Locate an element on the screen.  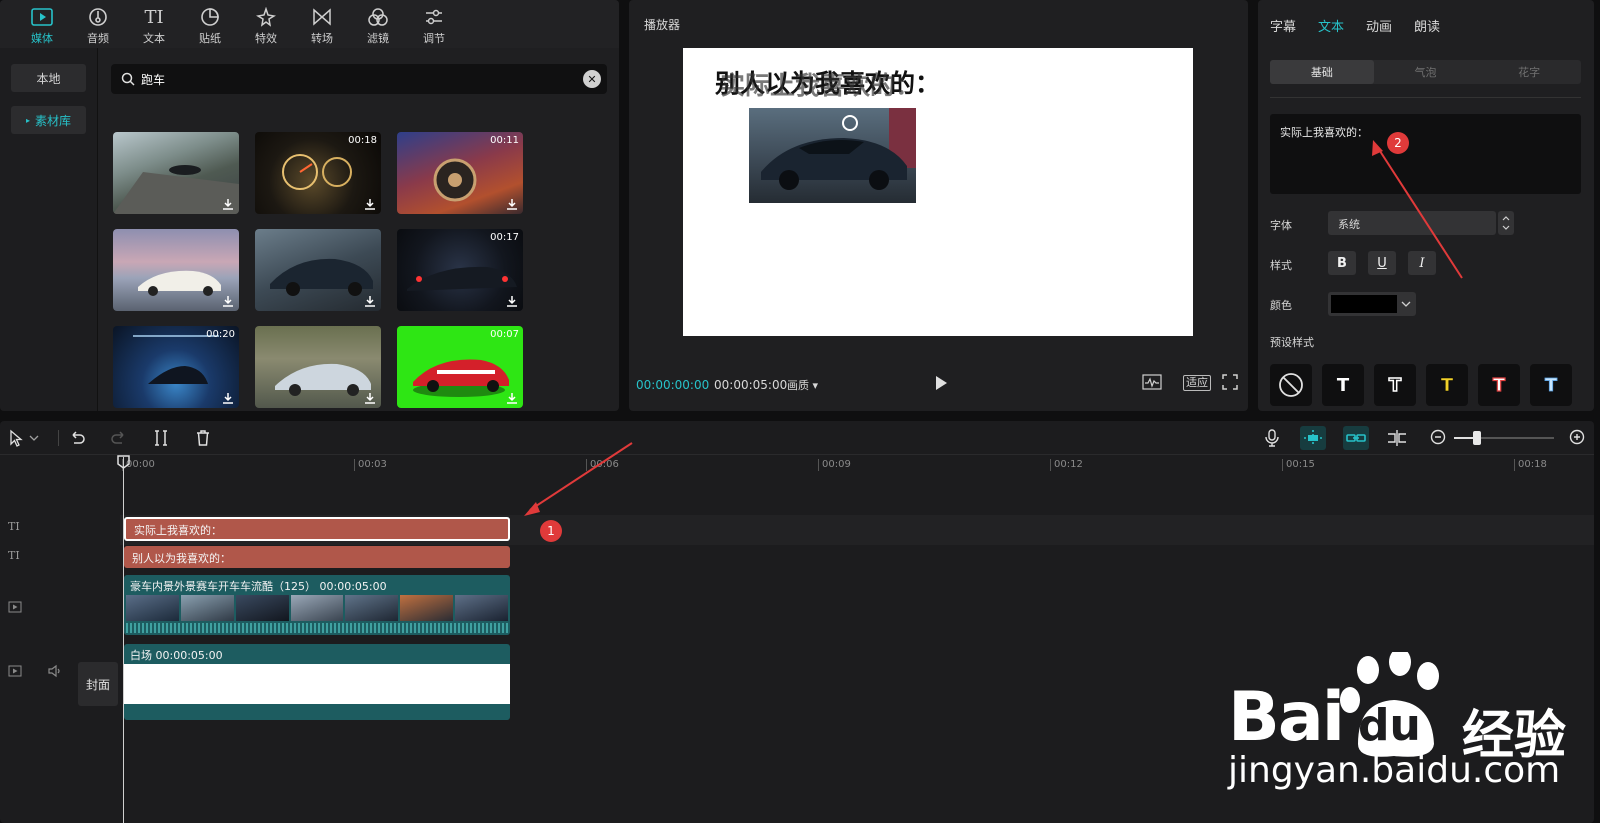
du-logo-text: du is located at coordinates (1389, 725).